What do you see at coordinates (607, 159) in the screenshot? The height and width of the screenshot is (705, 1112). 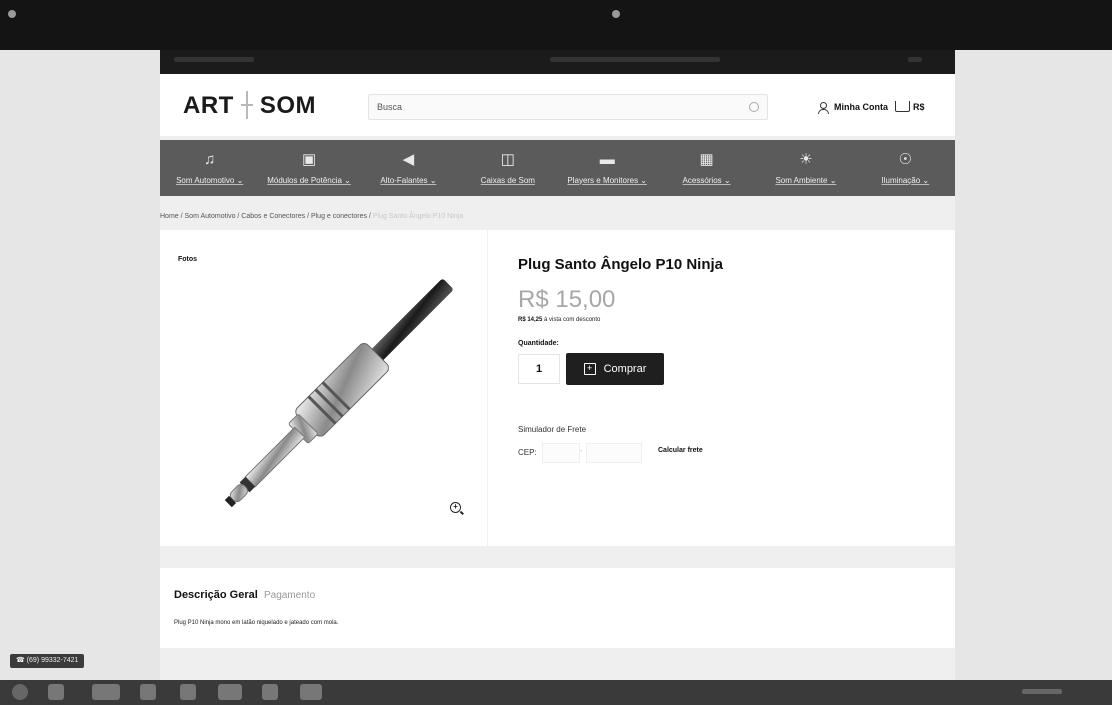 I see `player-icon: ▬` at bounding box center [607, 159].